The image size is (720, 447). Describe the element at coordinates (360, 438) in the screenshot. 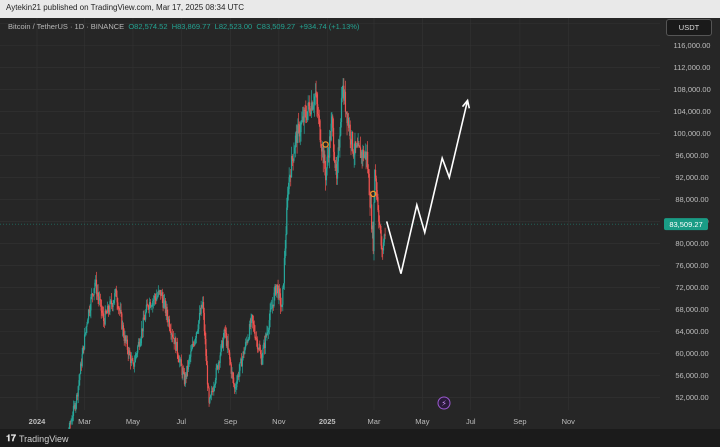

I see `bottom-bar` at that location.